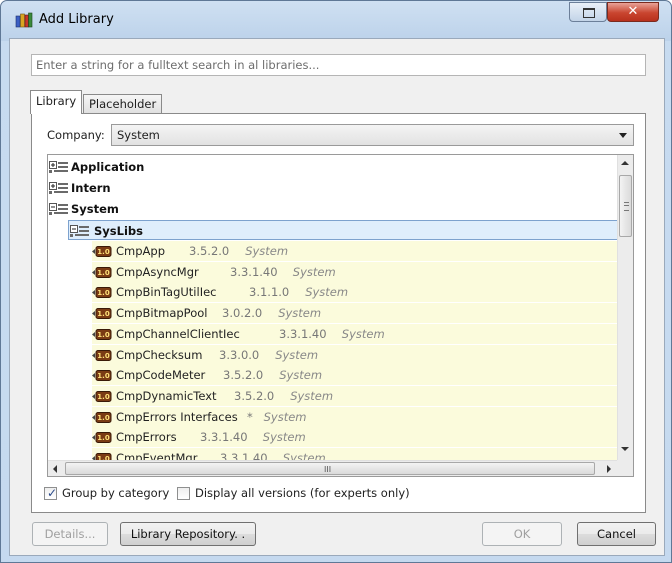 Image resolution: width=672 pixels, height=563 pixels. Describe the element at coordinates (355, 271) in the screenshot. I see `library-row: 1.0 CmpAsyncMgr 3.3.1.40 System` at that location.